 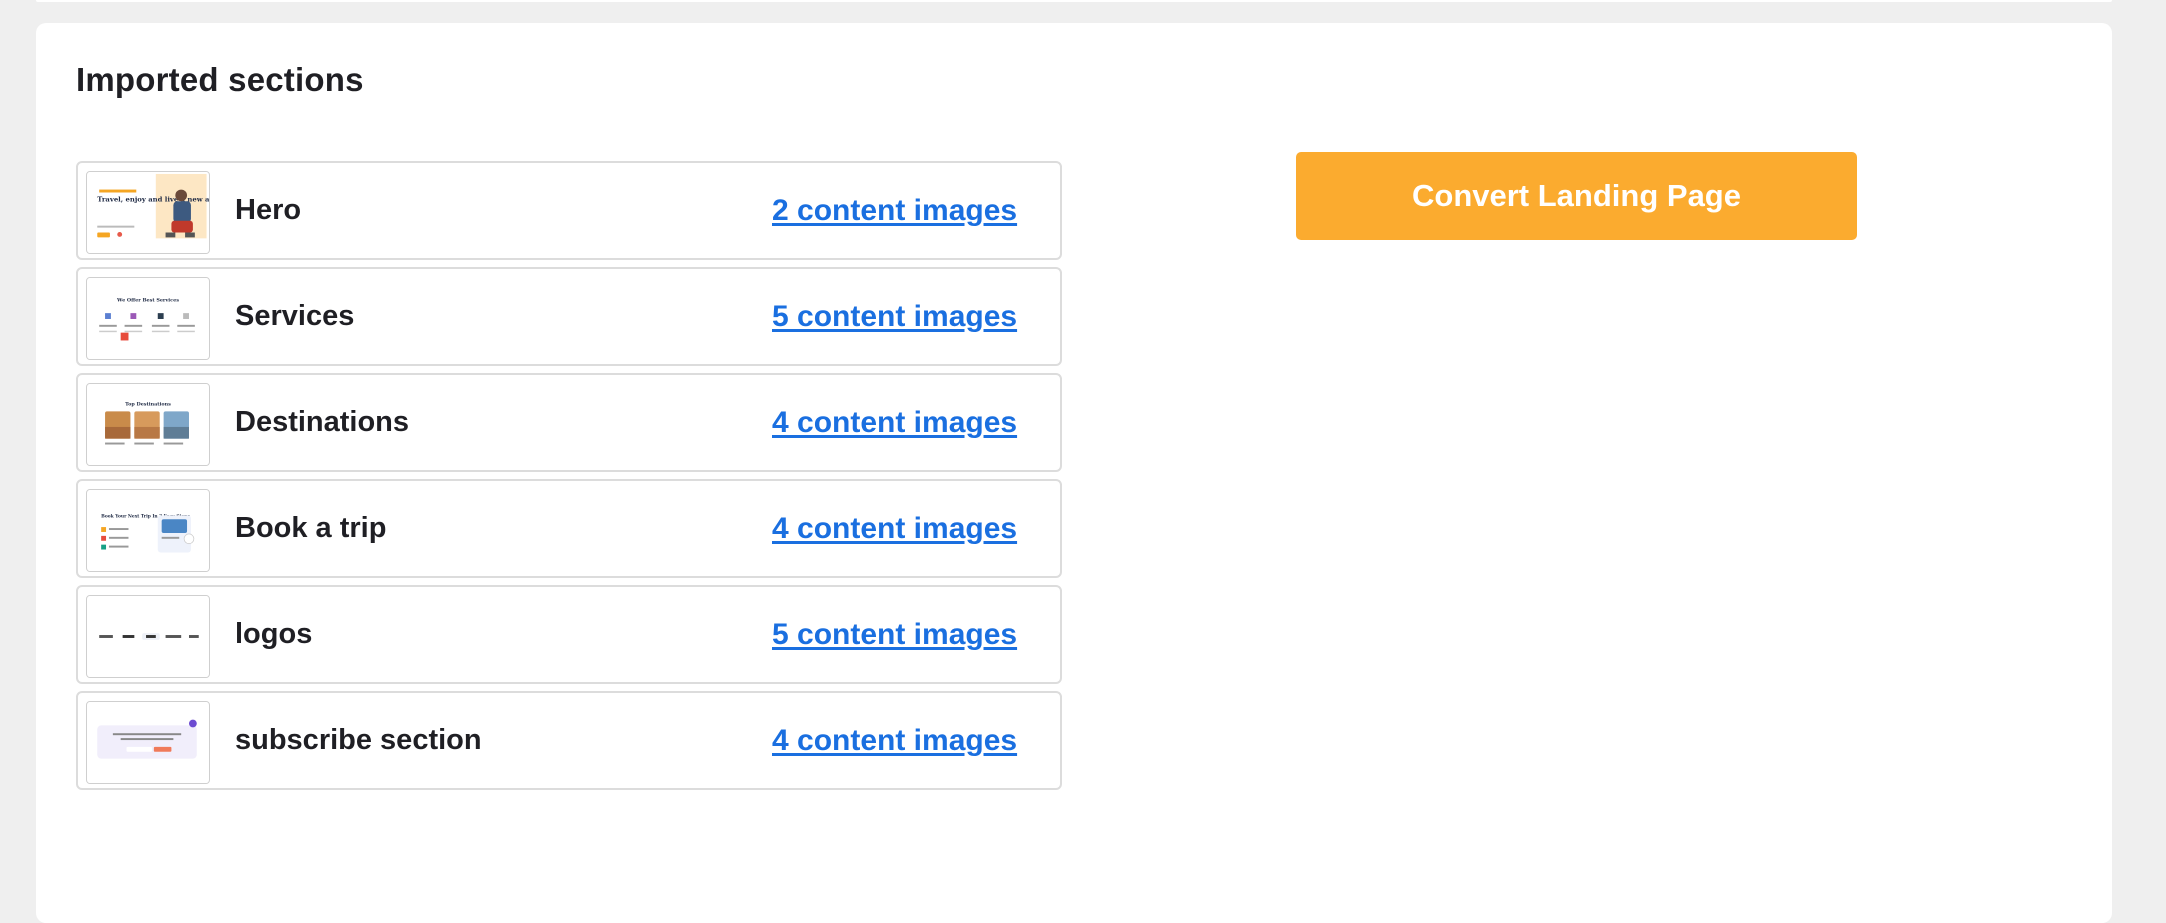 What do you see at coordinates (311, 528) in the screenshot?
I see `section-name: Book a trip` at bounding box center [311, 528].